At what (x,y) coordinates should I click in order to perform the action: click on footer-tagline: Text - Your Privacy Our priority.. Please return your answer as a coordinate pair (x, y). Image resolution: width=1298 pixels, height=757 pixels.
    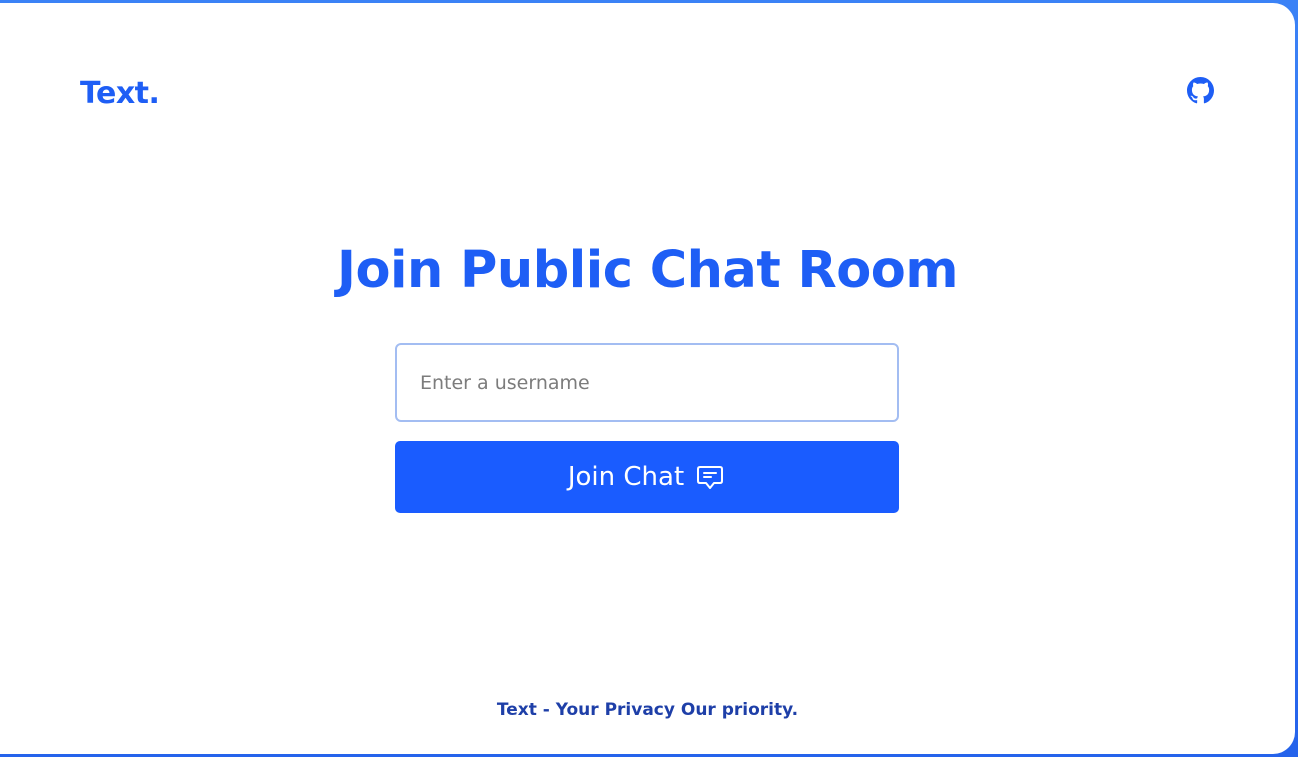
    Looking at the image, I should click on (647, 710).